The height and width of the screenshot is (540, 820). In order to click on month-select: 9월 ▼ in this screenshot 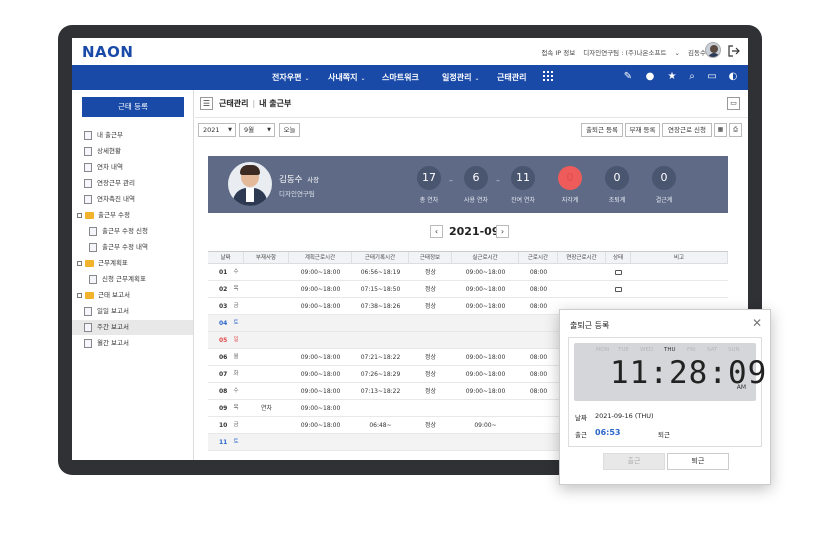, I will do `click(257, 130)`.